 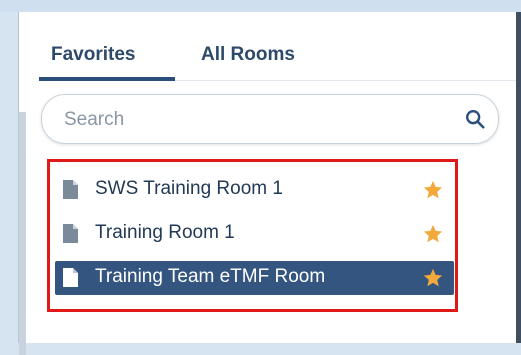 I want to click on search-box, so click(x=270, y=119).